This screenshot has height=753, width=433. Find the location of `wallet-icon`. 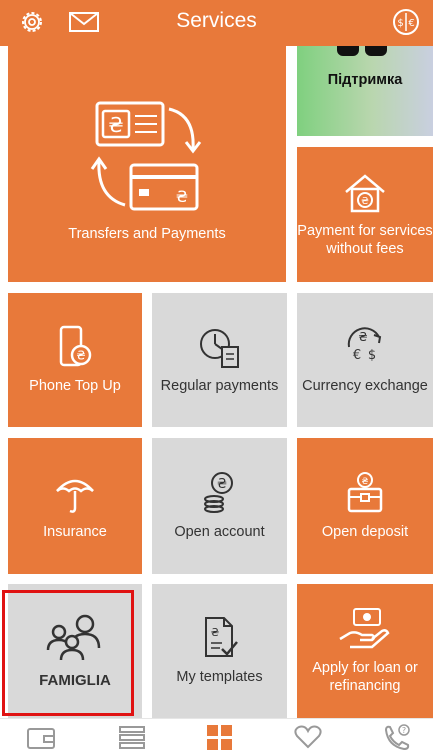

wallet-icon is located at coordinates (41, 737).